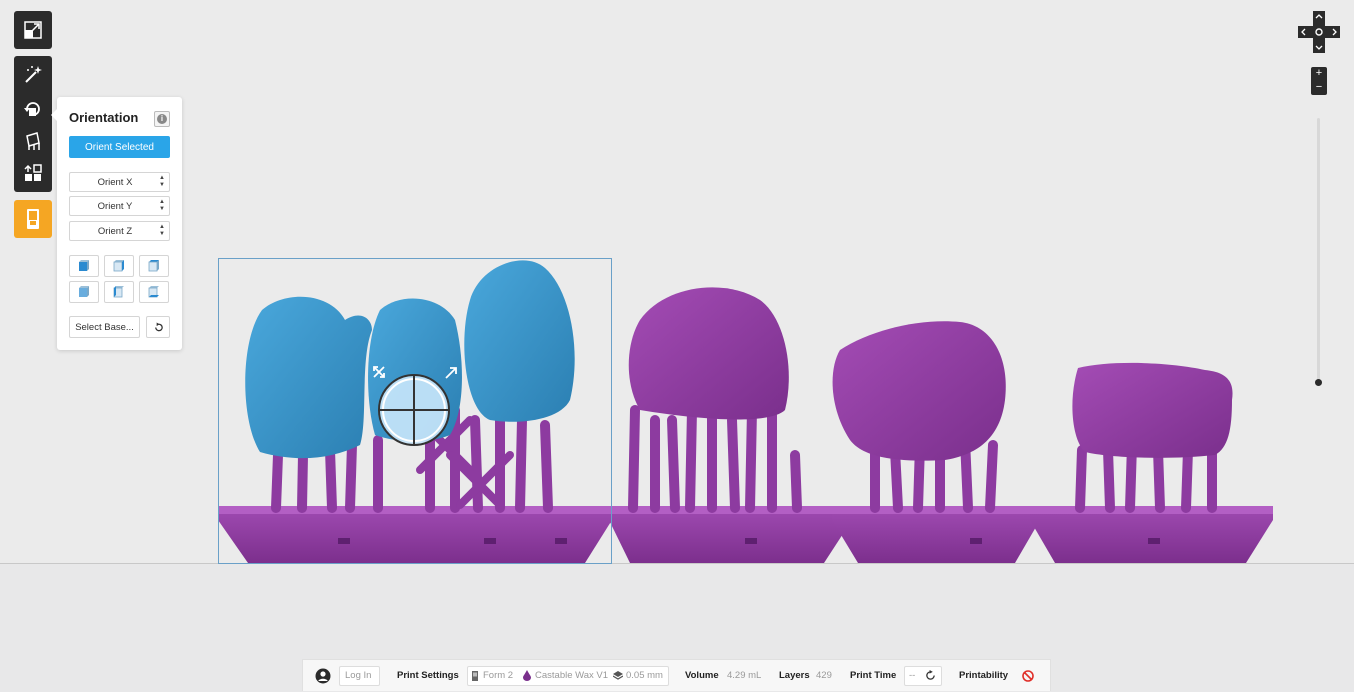 This screenshot has width=1354, height=692. I want to click on face-left-button, so click(119, 292).